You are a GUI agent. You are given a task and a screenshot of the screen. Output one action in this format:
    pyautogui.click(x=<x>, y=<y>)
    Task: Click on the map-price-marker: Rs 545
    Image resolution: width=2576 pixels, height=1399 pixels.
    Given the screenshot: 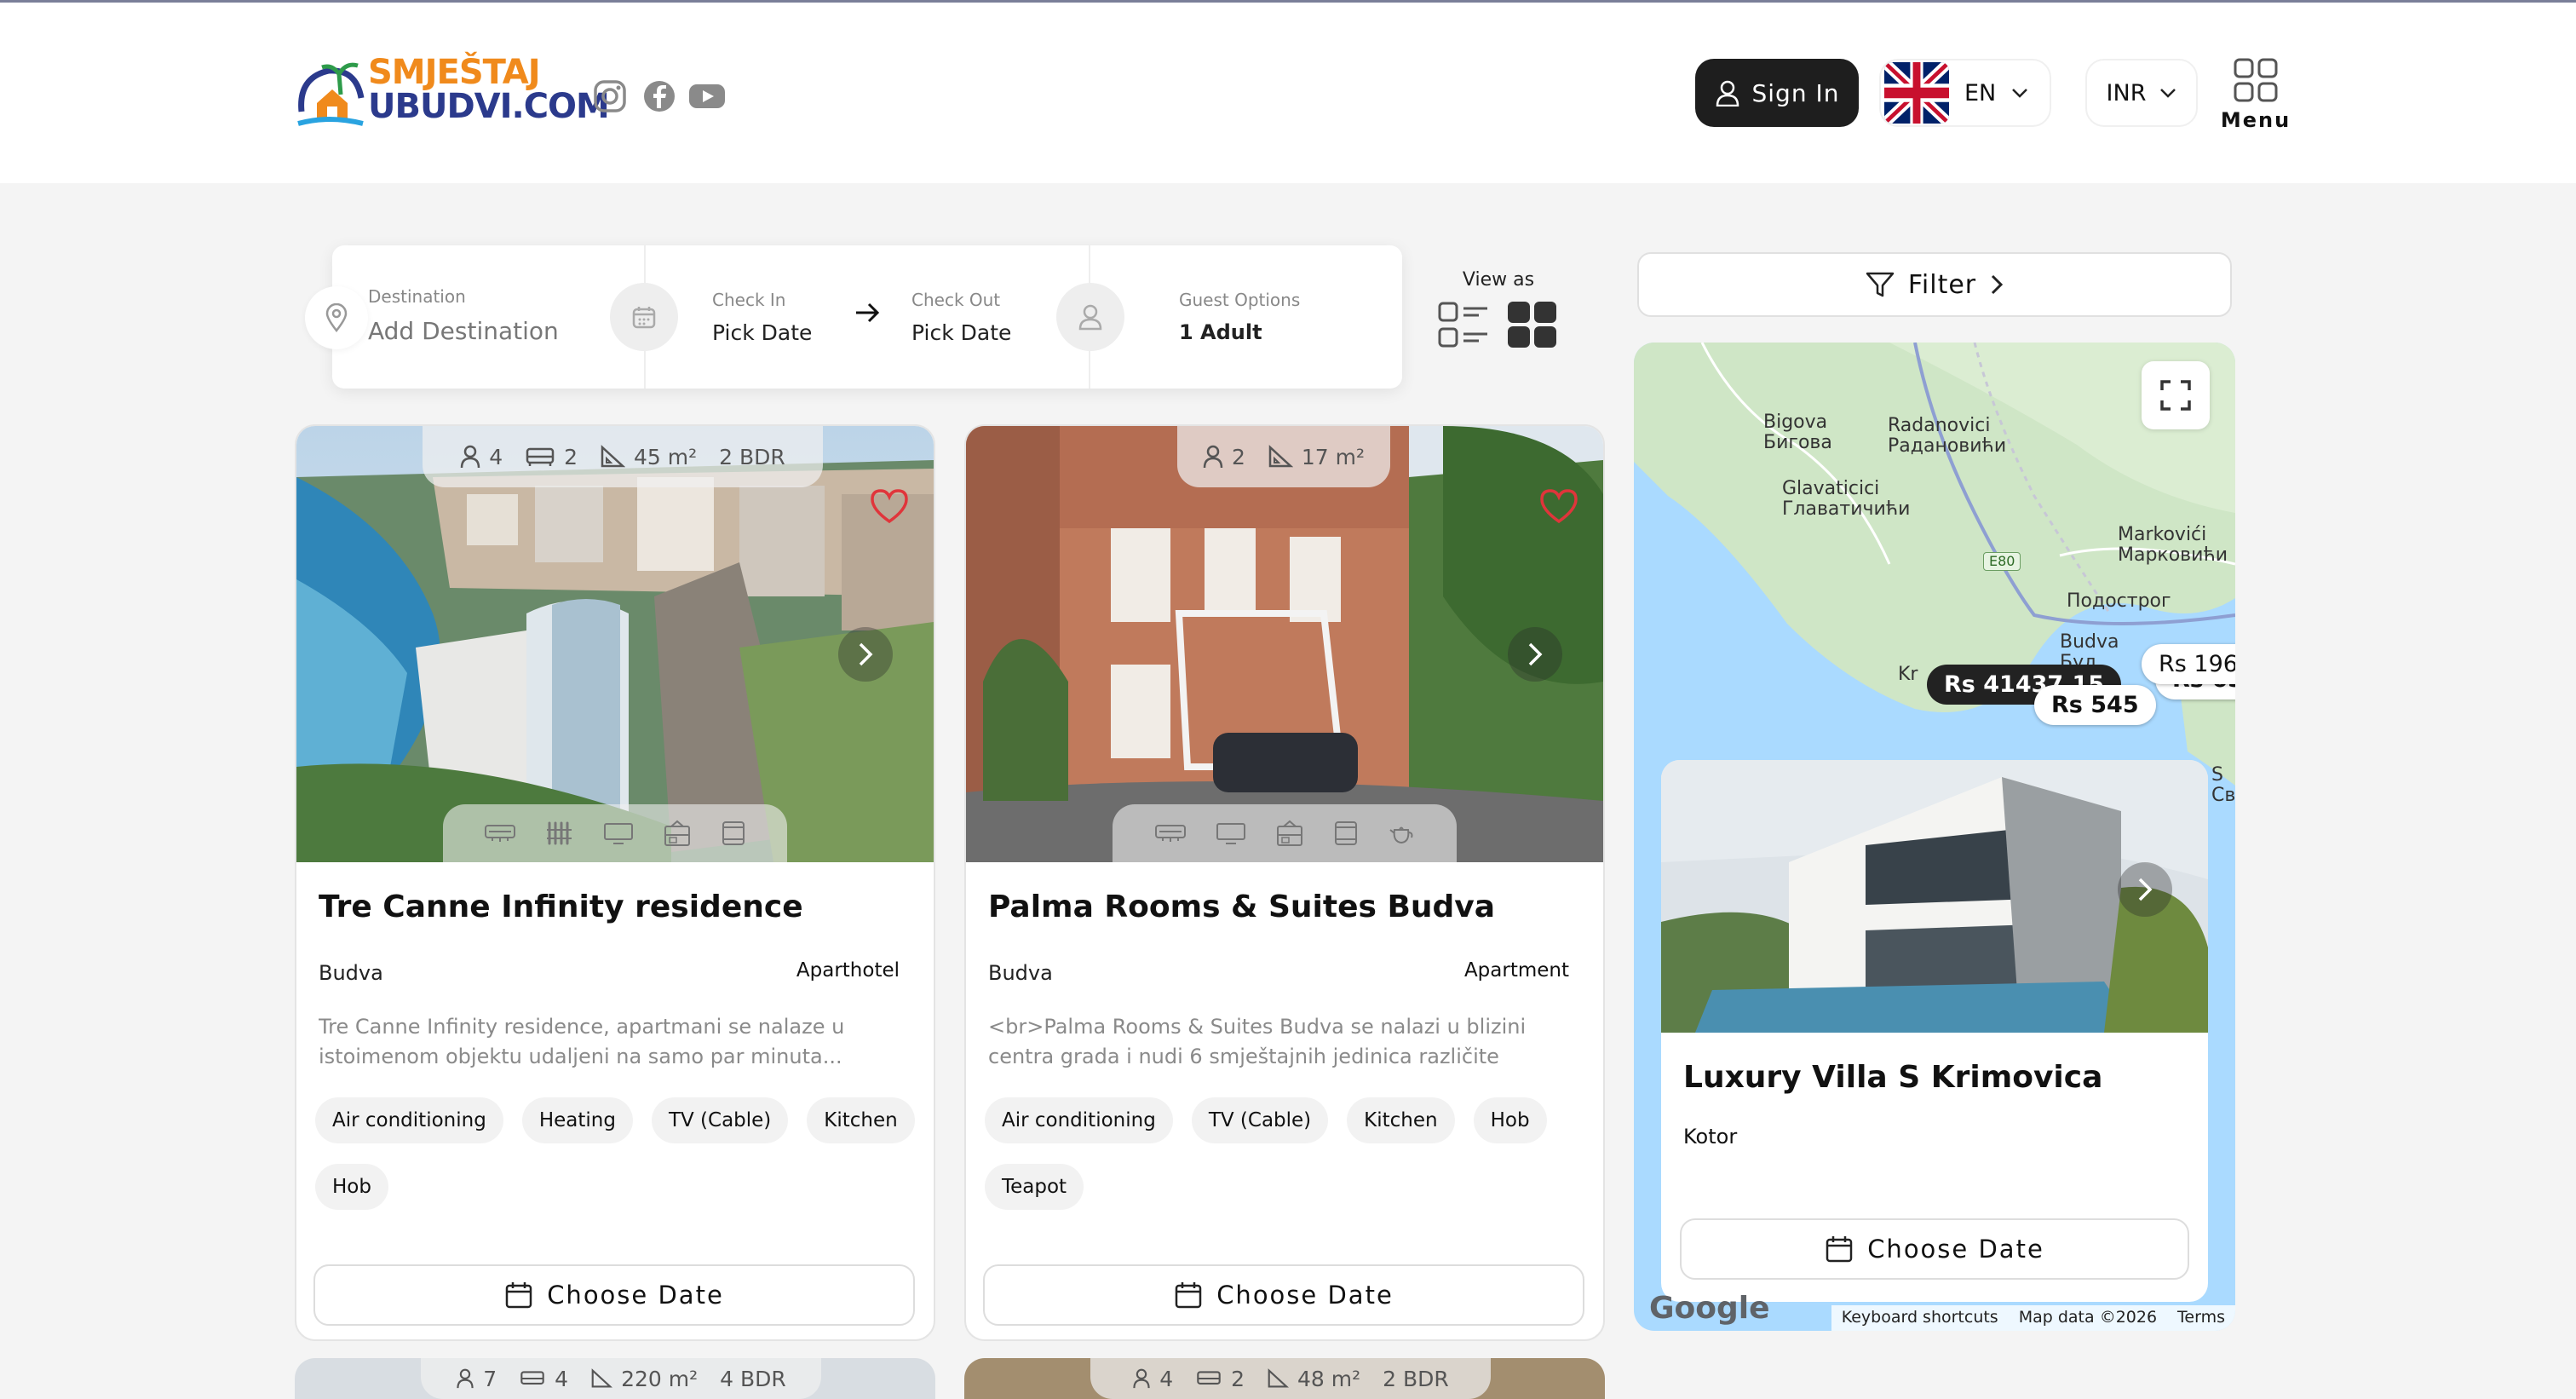 What is the action you would take?
    pyautogui.click(x=2095, y=705)
    